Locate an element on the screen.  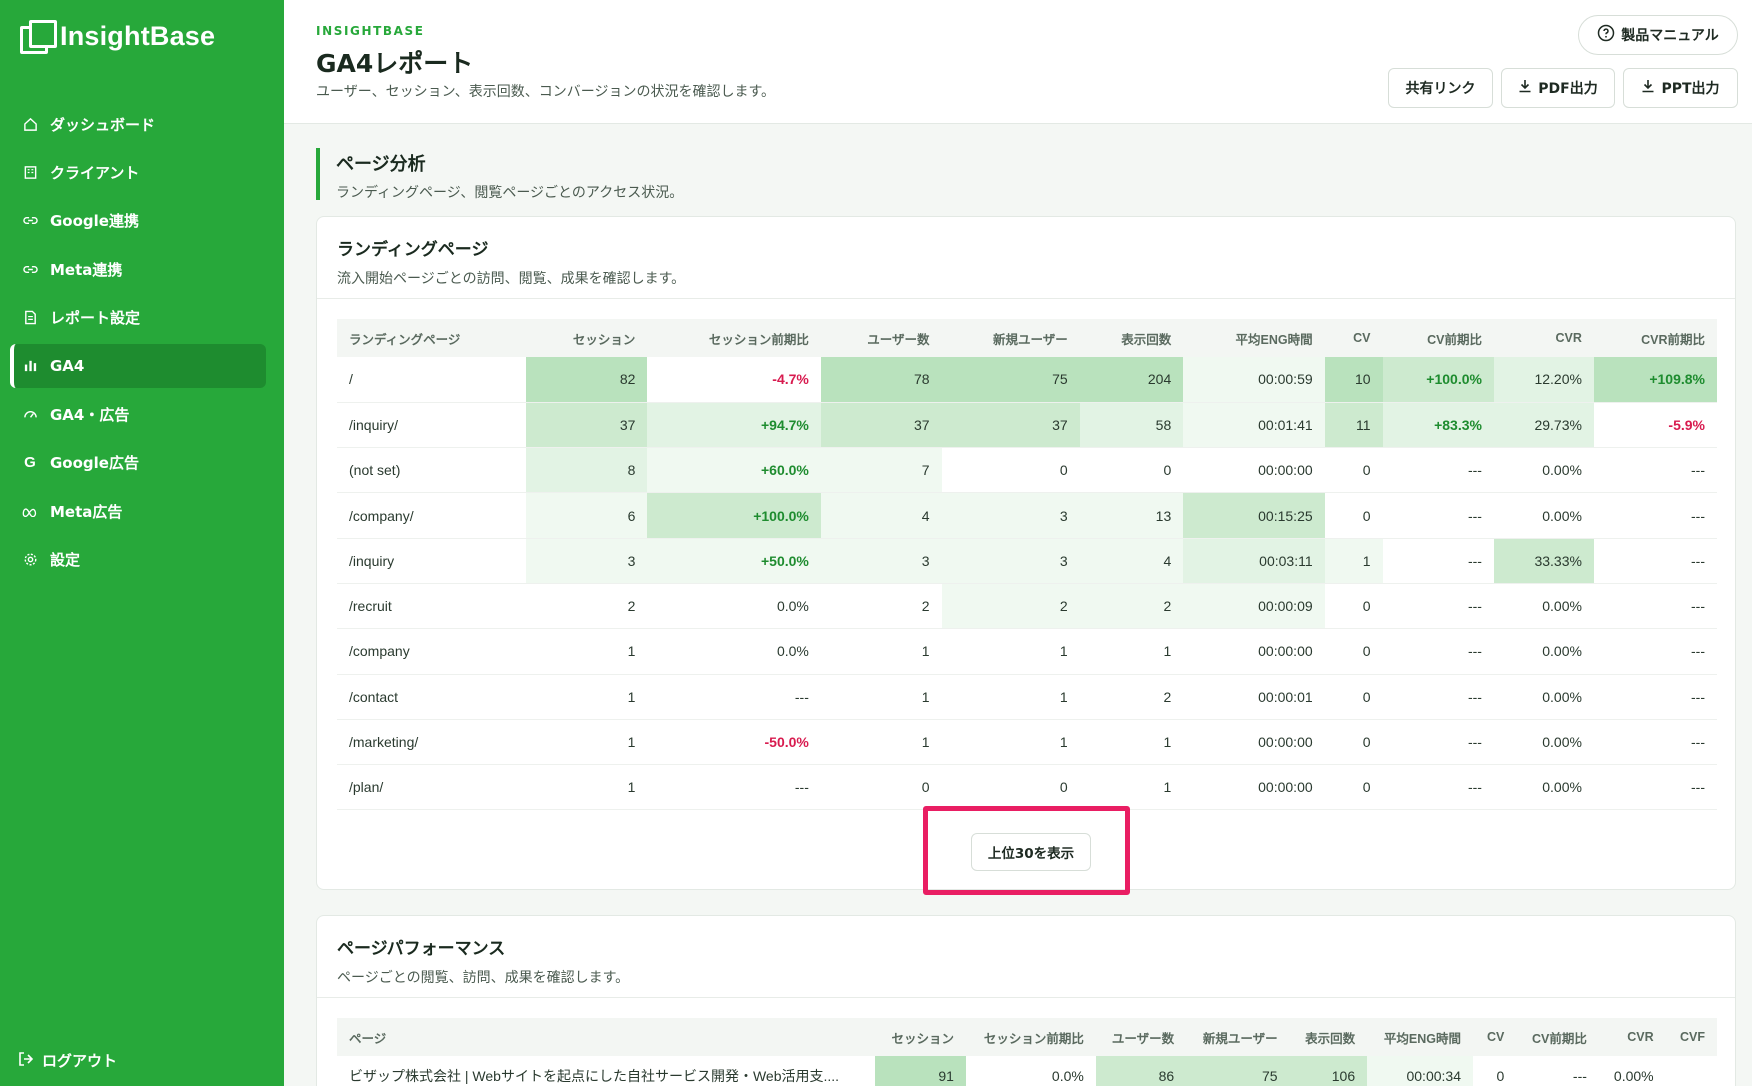
sidebar-item-4: レポート設定 is located at coordinates (138, 318).